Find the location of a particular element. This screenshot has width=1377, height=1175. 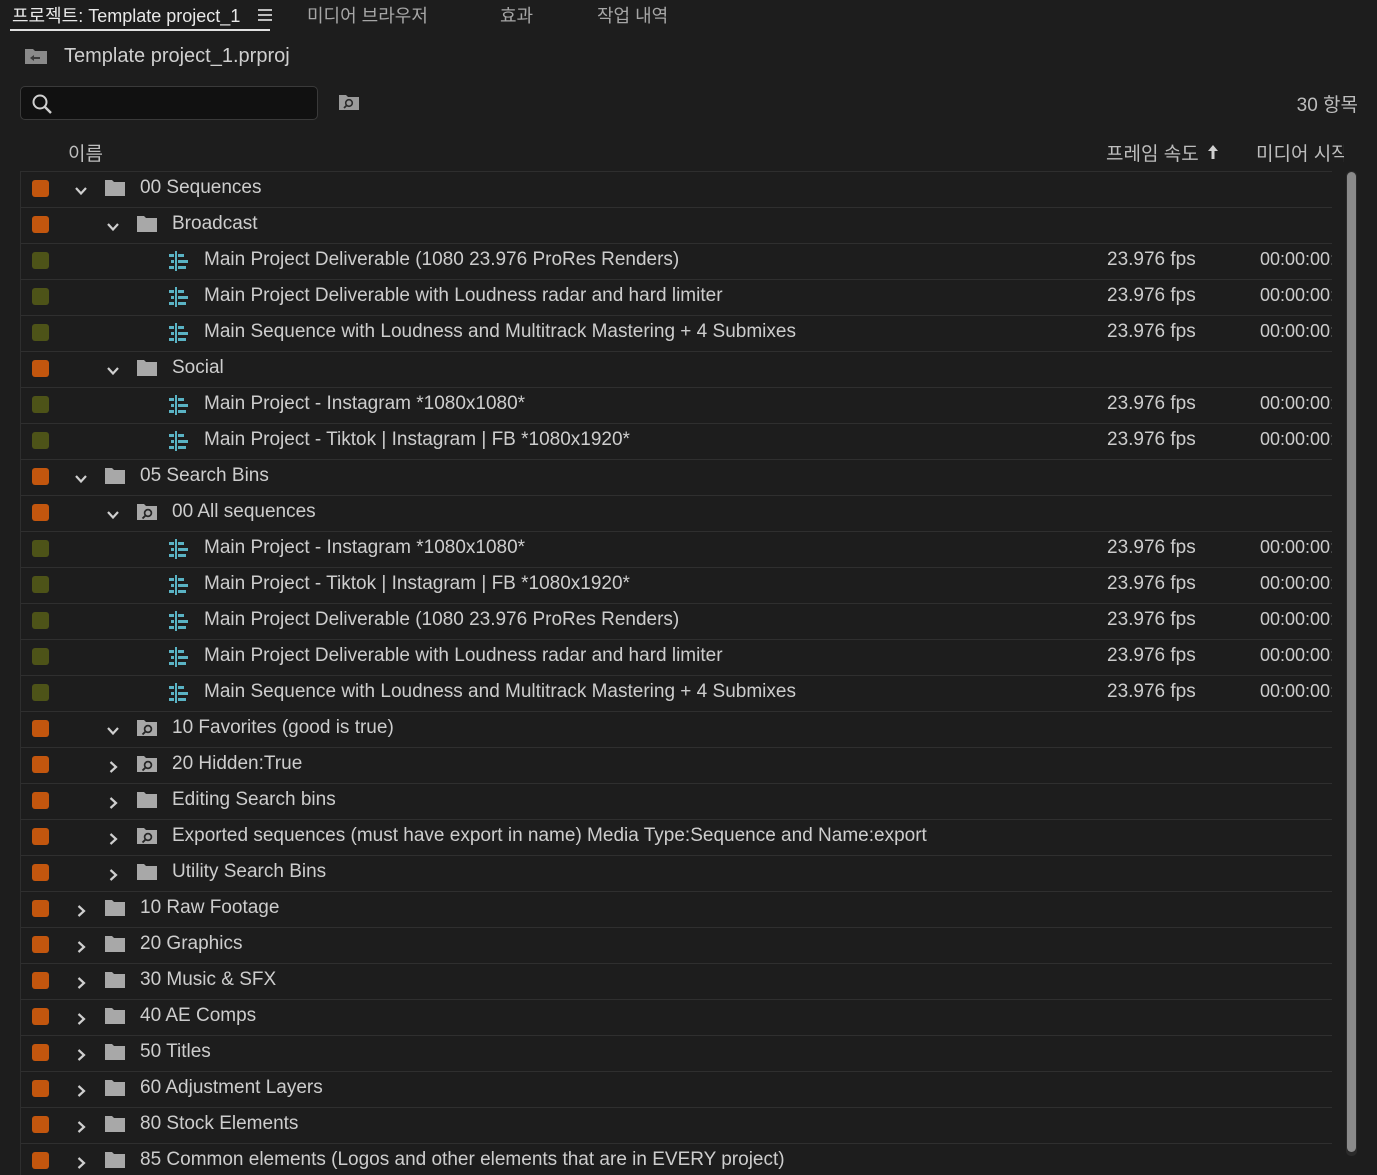

tab-media-browser: 미디어 브라우저 is located at coordinates (367, 15).